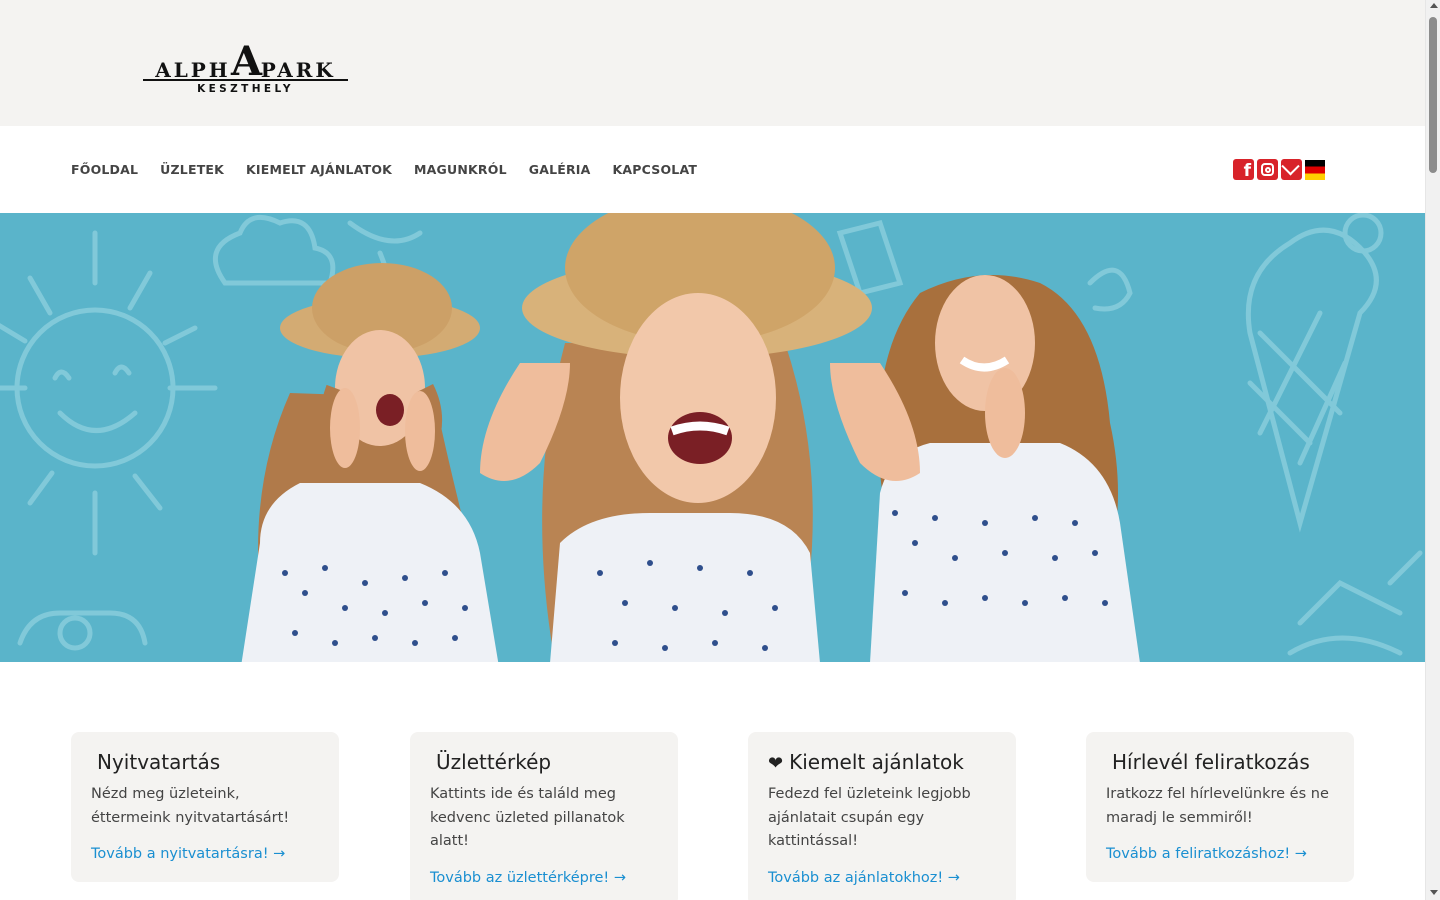  Describe the element at coordinates (1433, 95) in the screenshot. I see `scrollbar-thumb` at that location.